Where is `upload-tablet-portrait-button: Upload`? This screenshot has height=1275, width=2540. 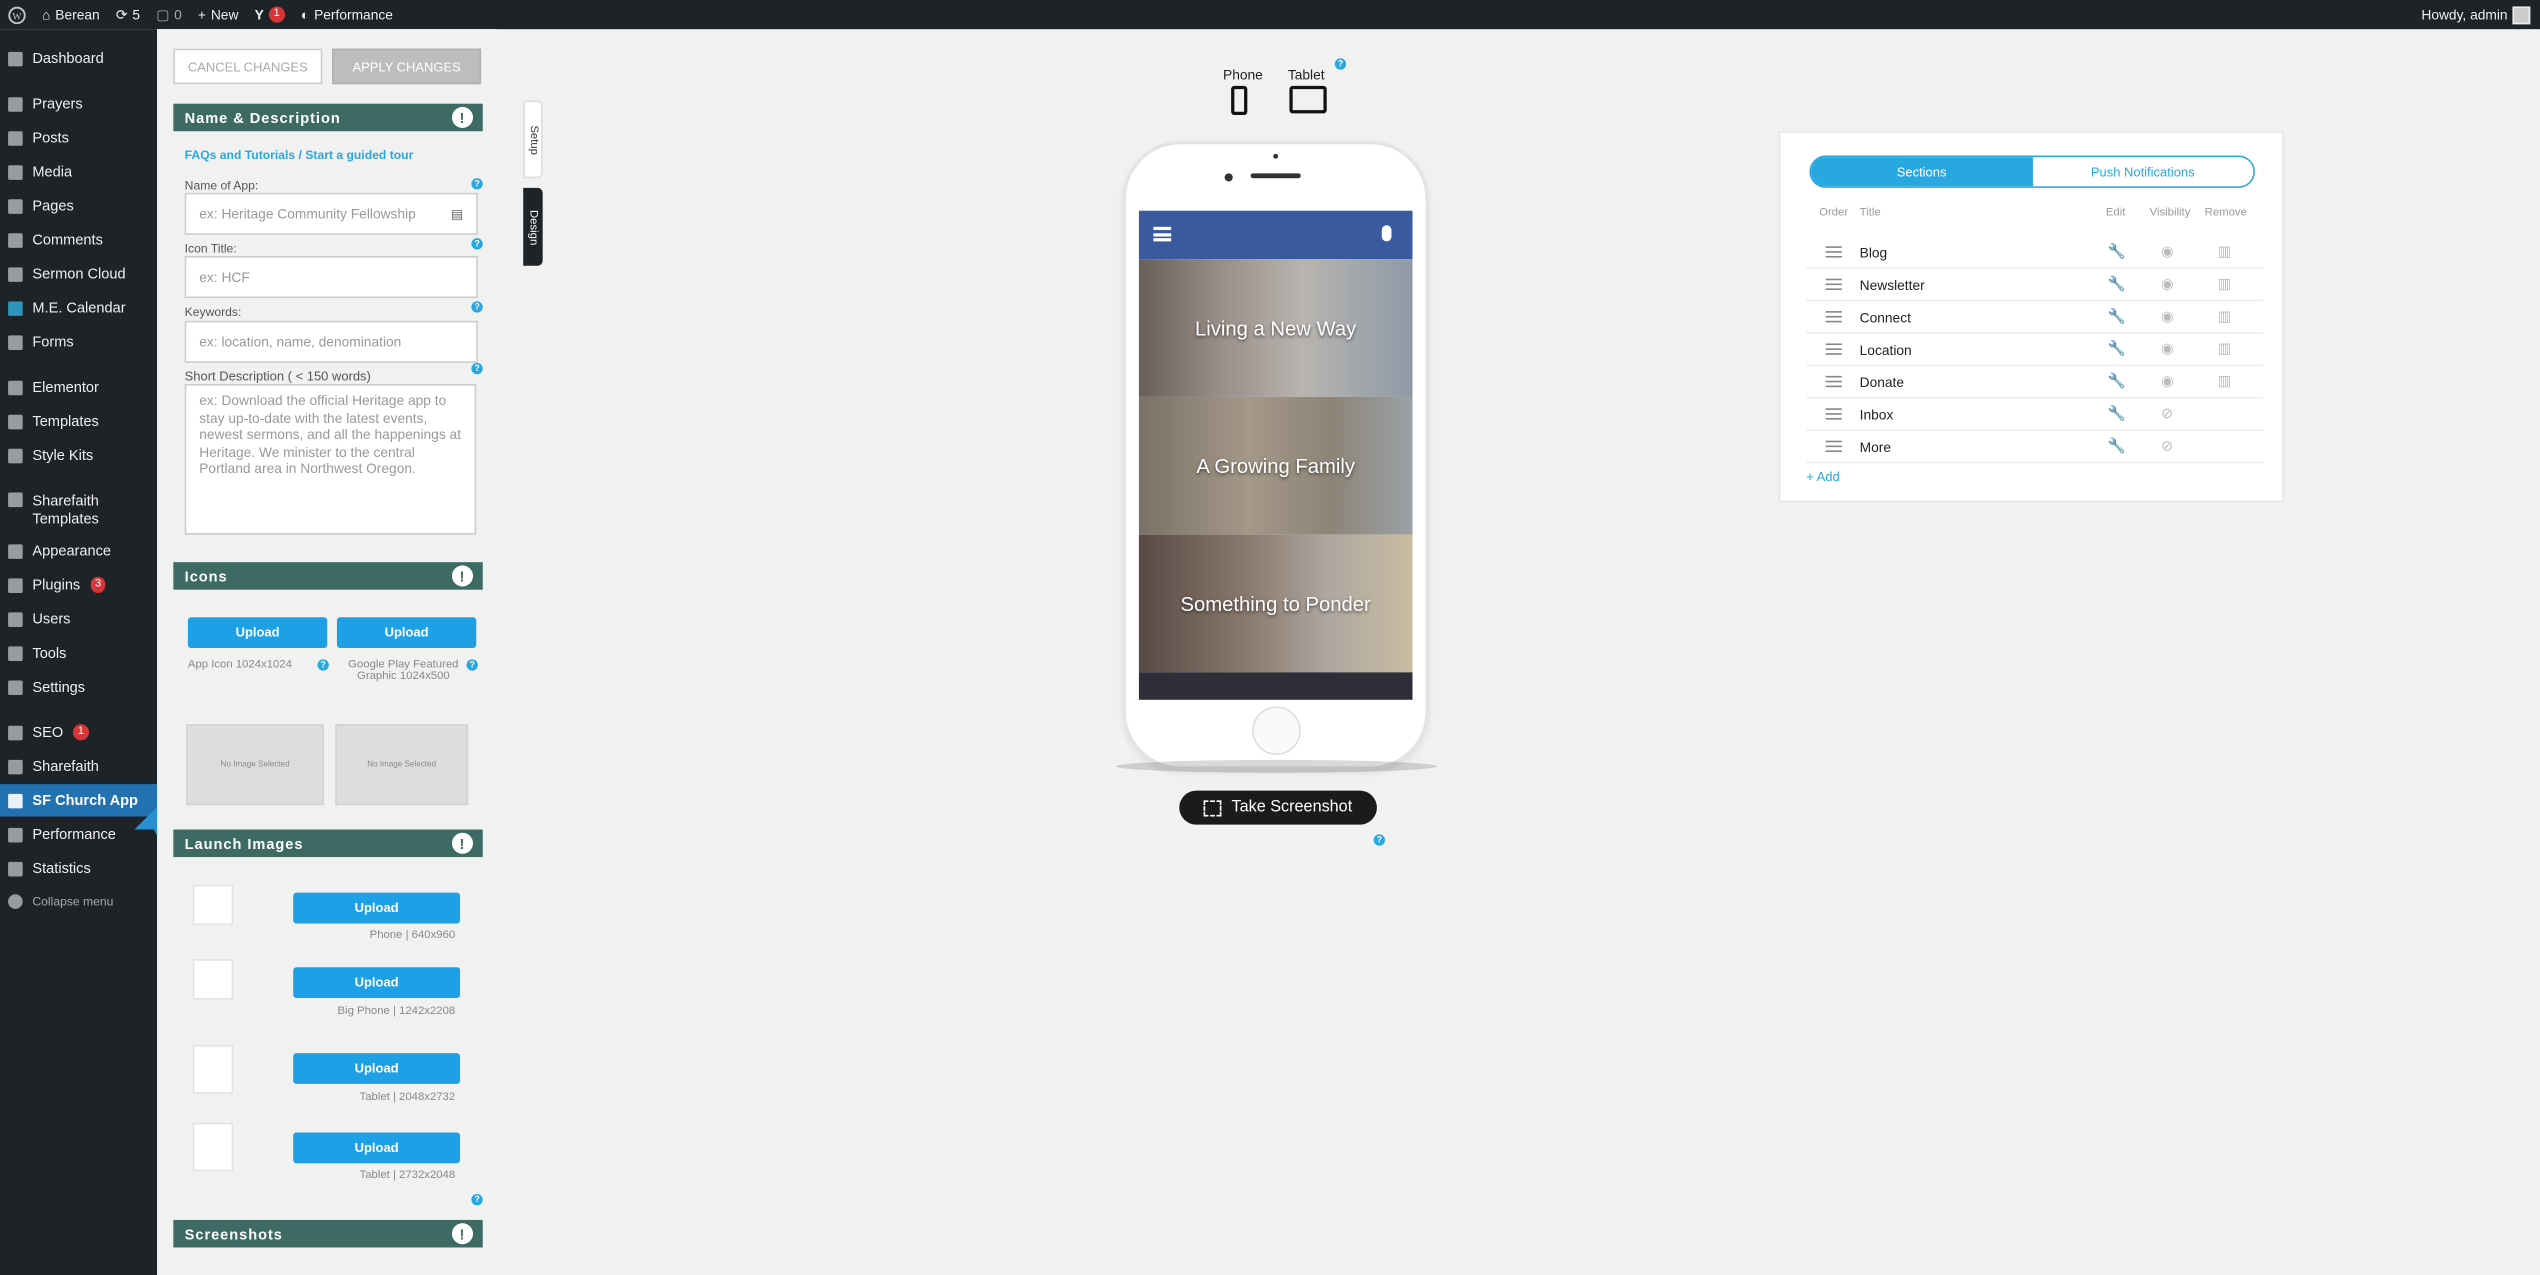 upload-tablet-portrait-button: Upload is located at coordinates (377, 1068).